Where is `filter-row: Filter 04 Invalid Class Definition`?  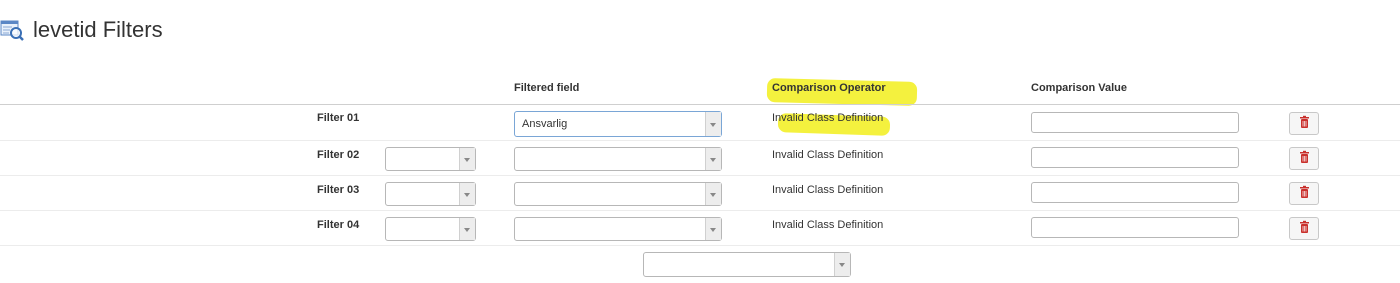
filter-row: Filter 04 Invalid Class Definition is located at coordinates (700, 228).